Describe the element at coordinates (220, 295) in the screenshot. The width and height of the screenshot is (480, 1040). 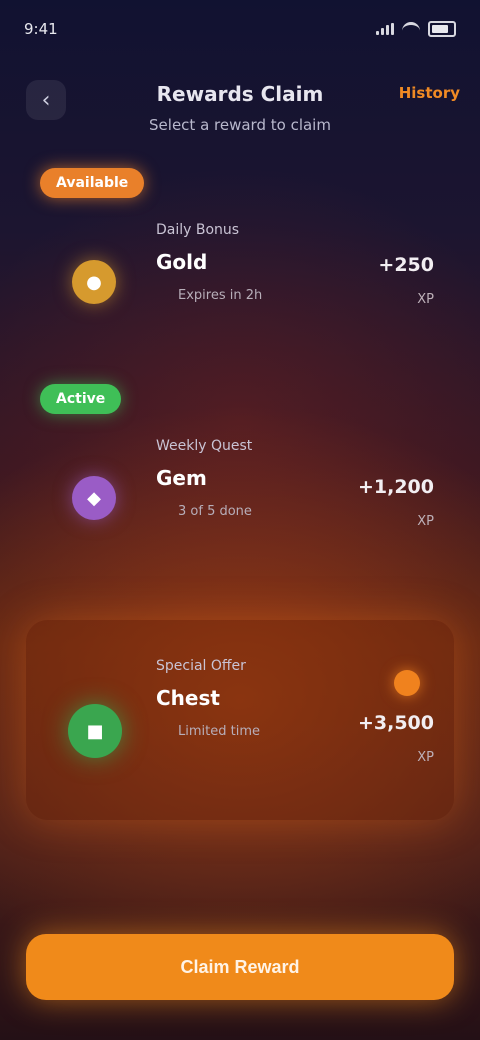
I see `card-meta: Expires in 2h` at that location.